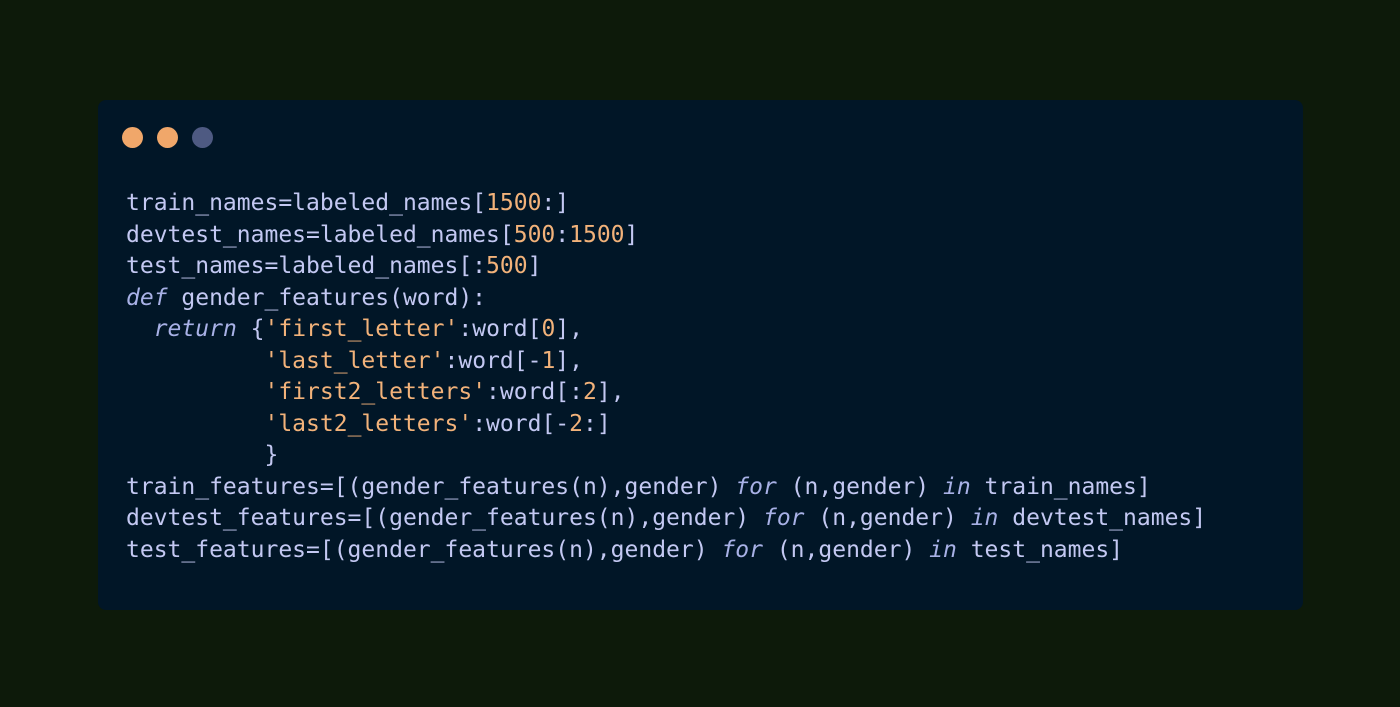  What do you see at coordinates (666, 267) in the screenshot?
I see `code-line: test_names=labeled_names[:500]` at bounding box center [666, 267].